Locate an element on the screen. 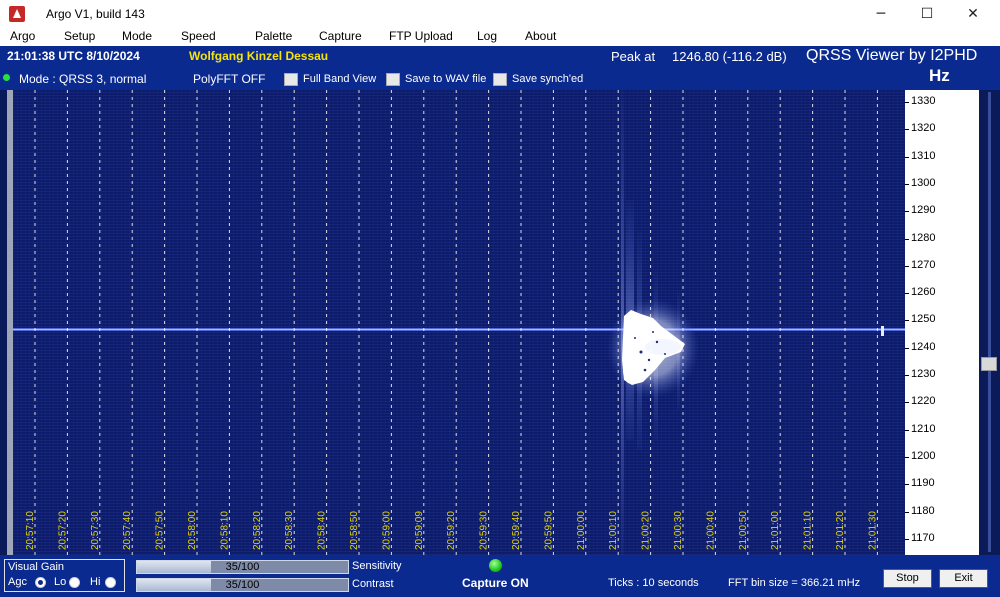  frequency-unit: Hz is located at coordinates (939, 75).